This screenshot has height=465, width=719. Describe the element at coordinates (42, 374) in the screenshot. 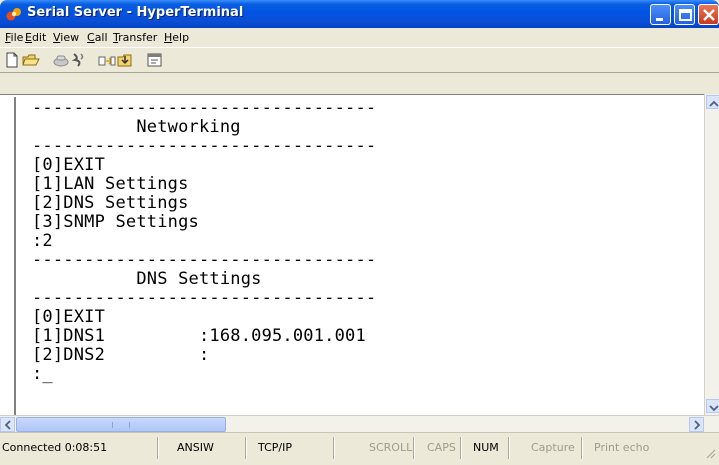

I see `terminal-line: :_` at that location.